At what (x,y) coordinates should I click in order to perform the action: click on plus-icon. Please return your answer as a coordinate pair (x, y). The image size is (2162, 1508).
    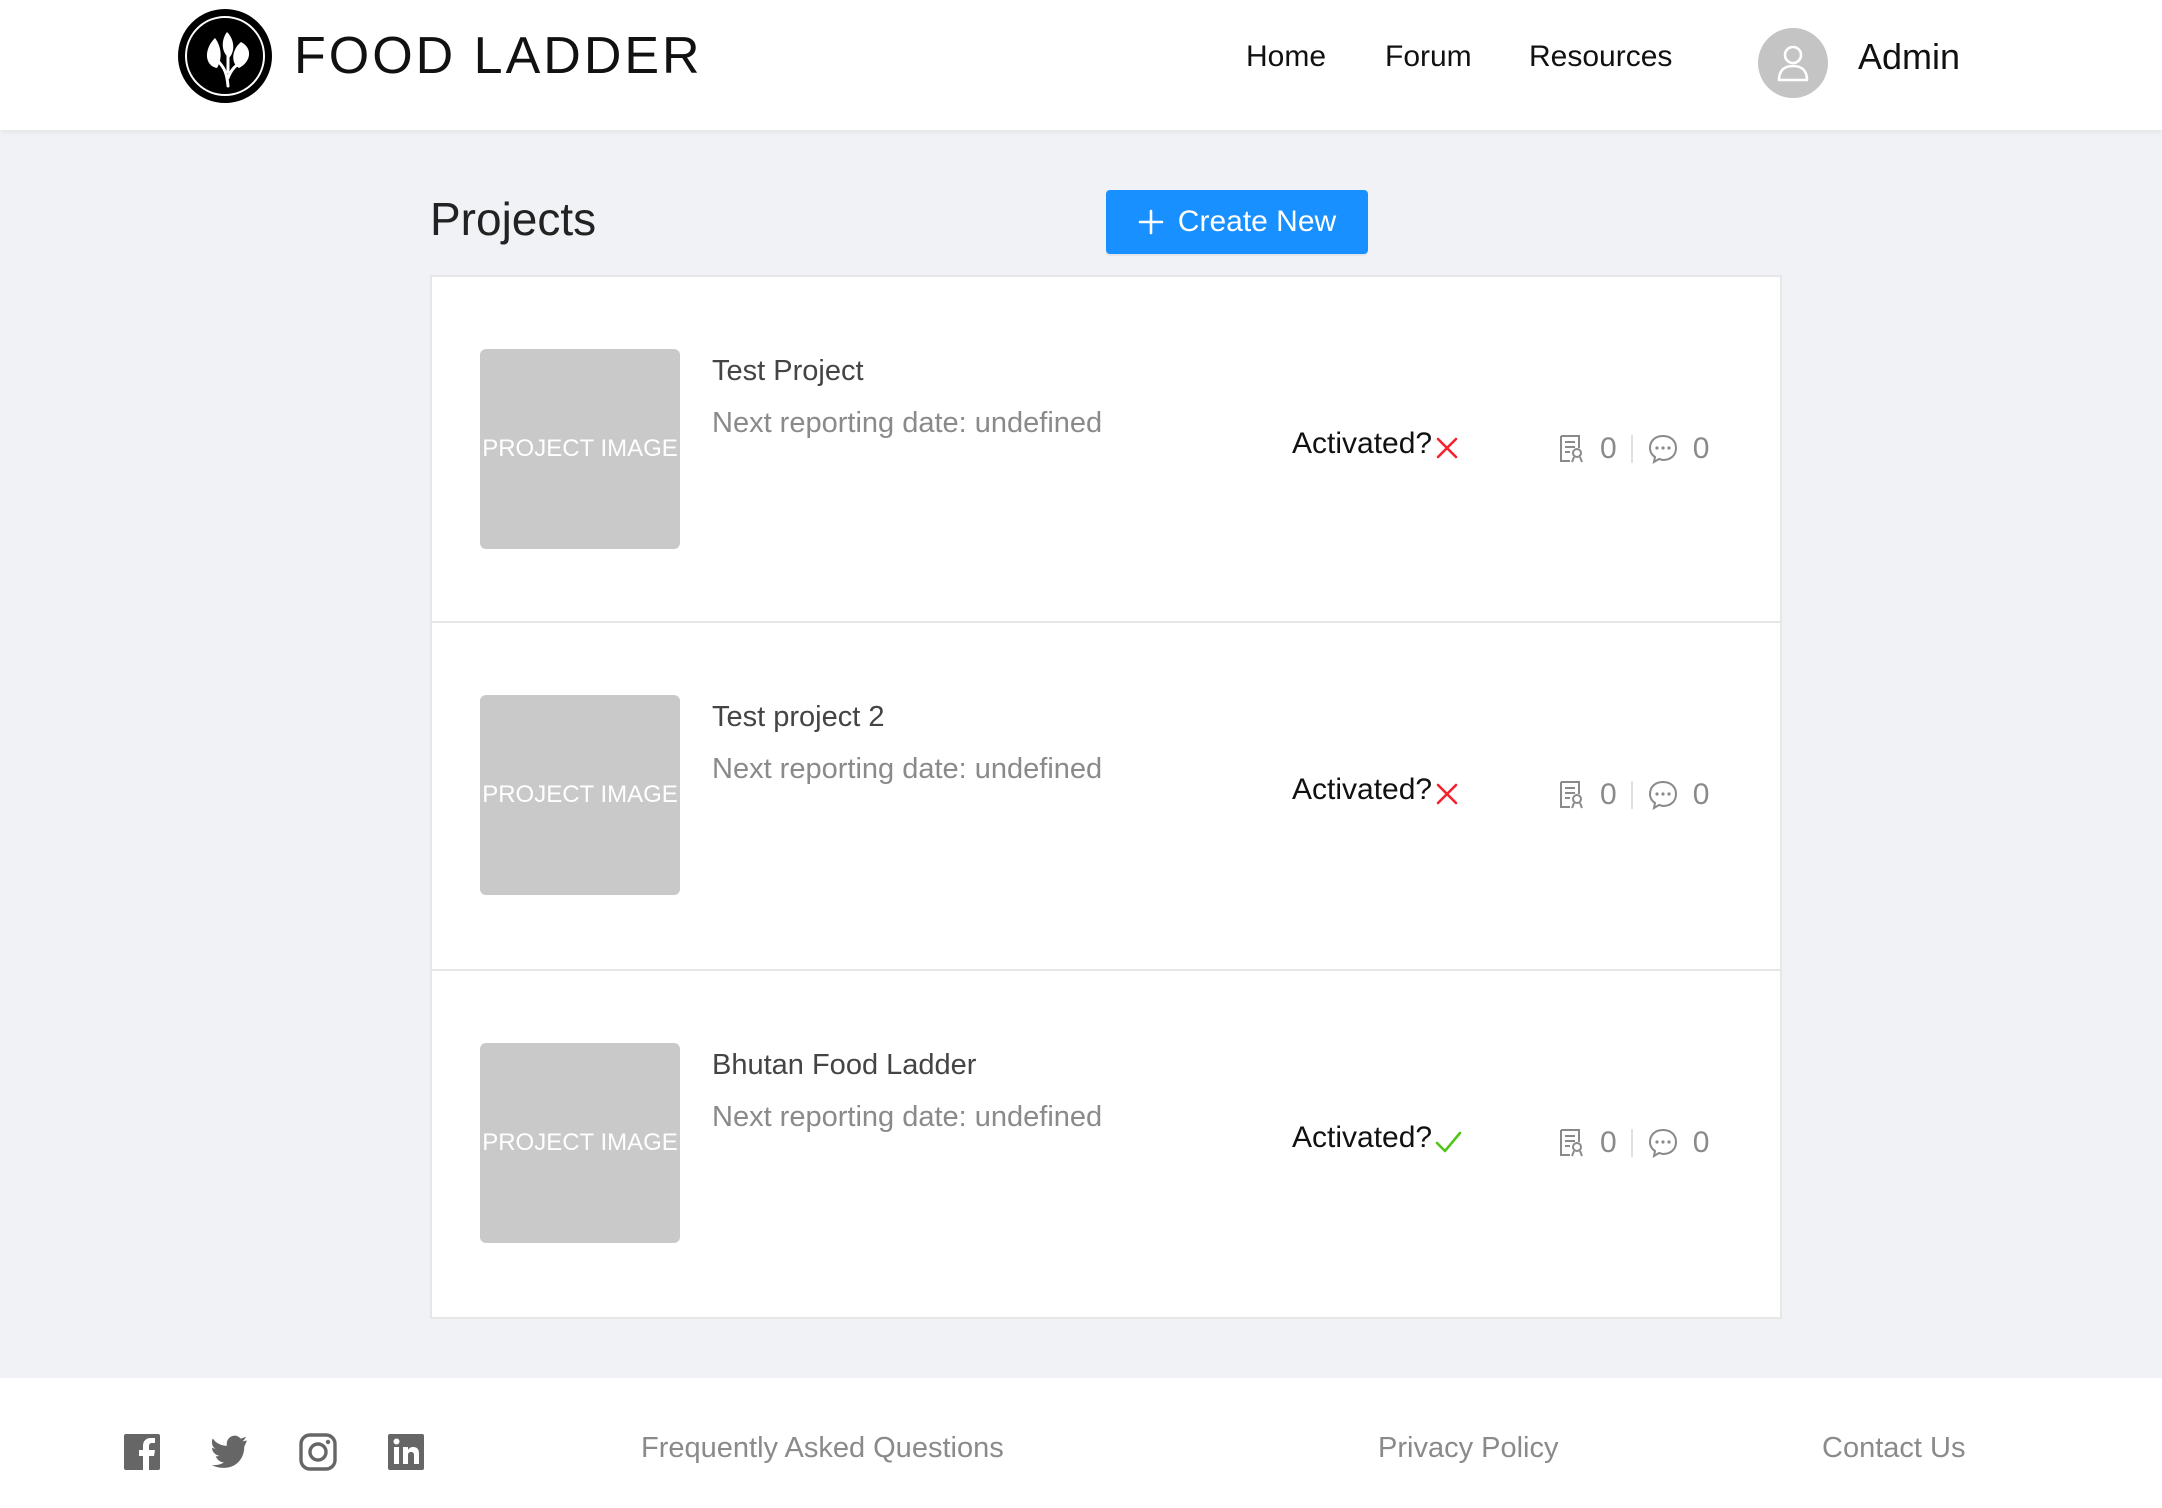
    Looking at the image, I should click on (1151, 222).